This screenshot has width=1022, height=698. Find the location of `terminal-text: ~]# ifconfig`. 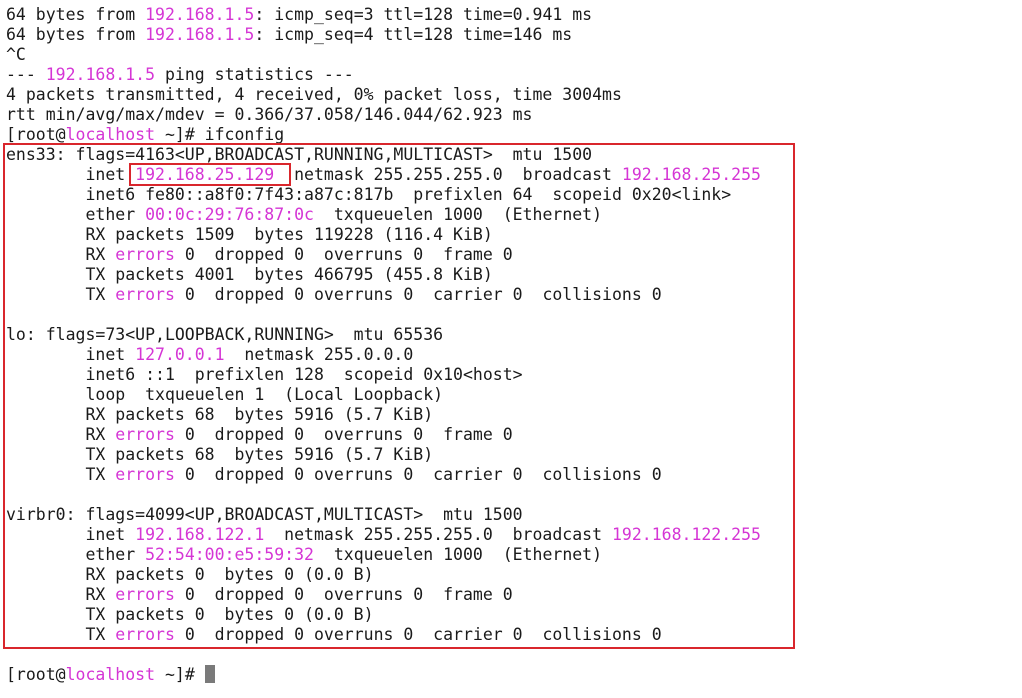

terminal-text: ~]# ifconfig is located at coordinates (220, 134).